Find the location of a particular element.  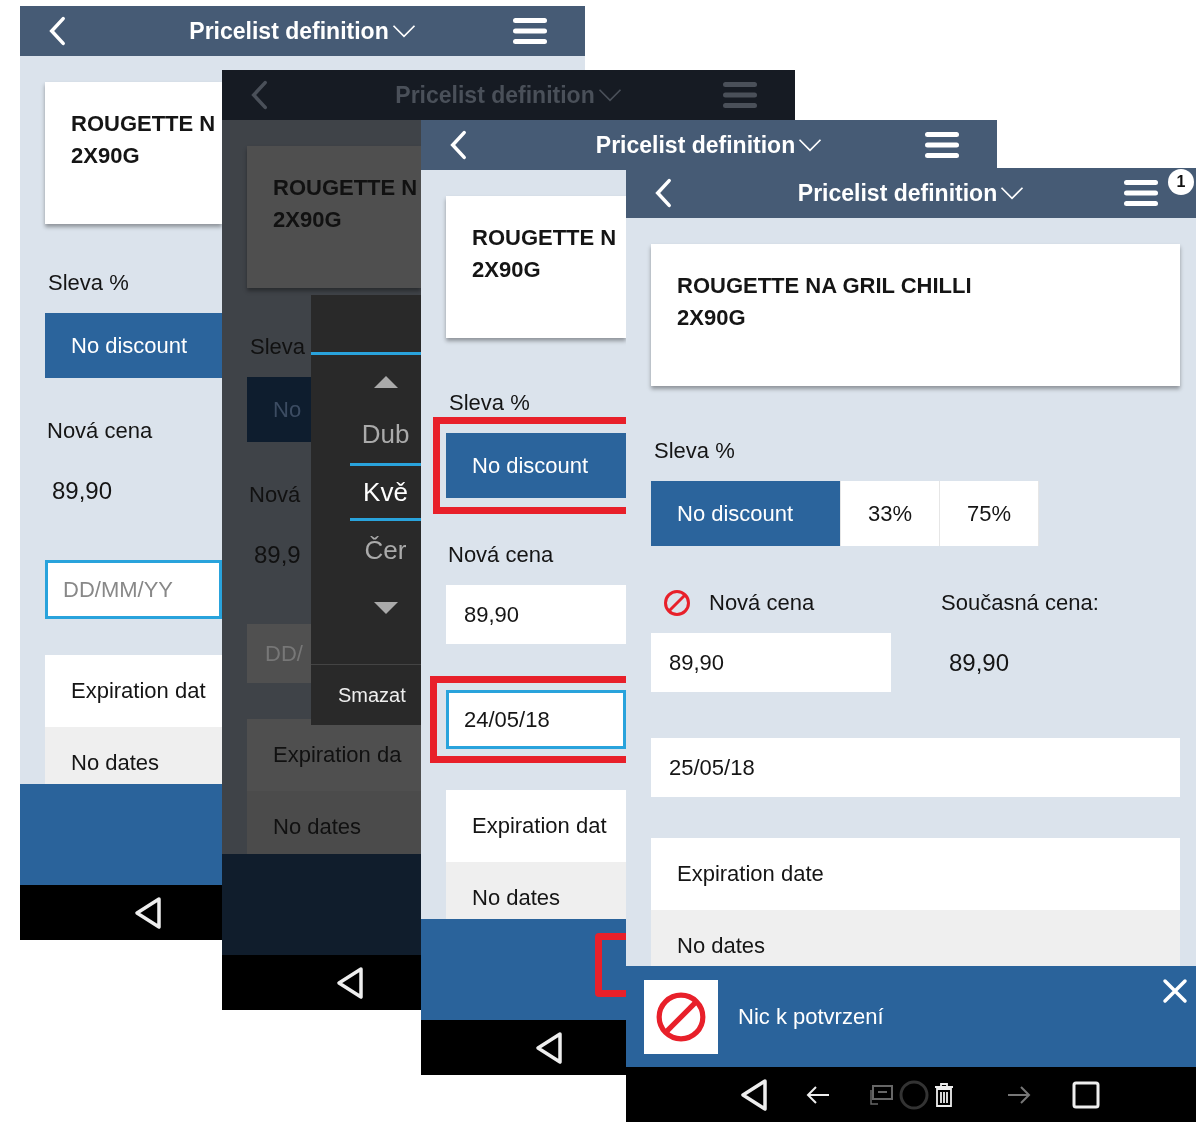

right-arrow-icon is located at coordinates (1019, 1094).